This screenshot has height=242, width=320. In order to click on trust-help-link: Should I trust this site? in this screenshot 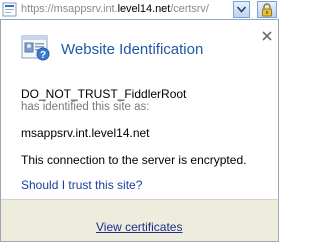, I will do `click(81, 185)`.